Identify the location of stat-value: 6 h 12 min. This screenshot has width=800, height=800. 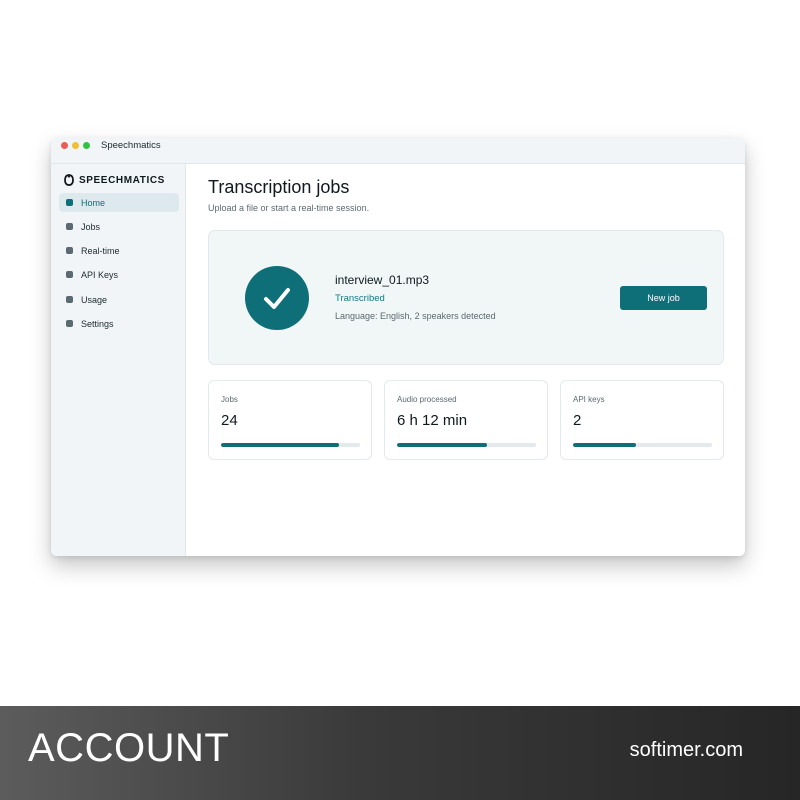
(432, 420).